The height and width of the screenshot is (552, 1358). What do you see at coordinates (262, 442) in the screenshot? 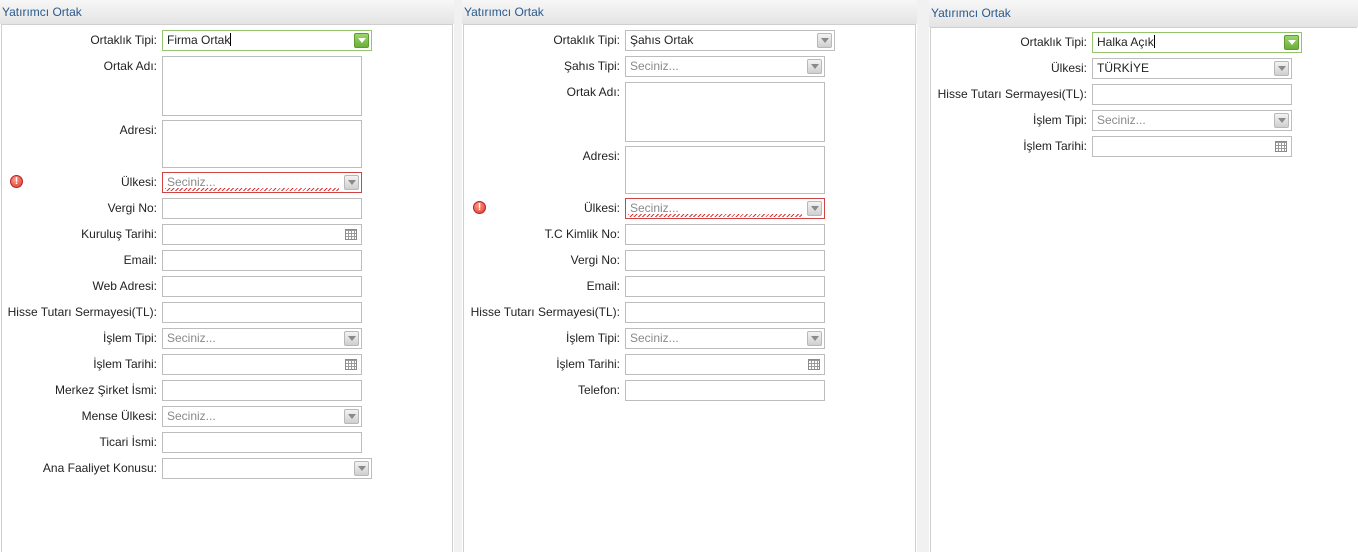
I see `ticari-ismi-input` at bounding box center [262, 442].